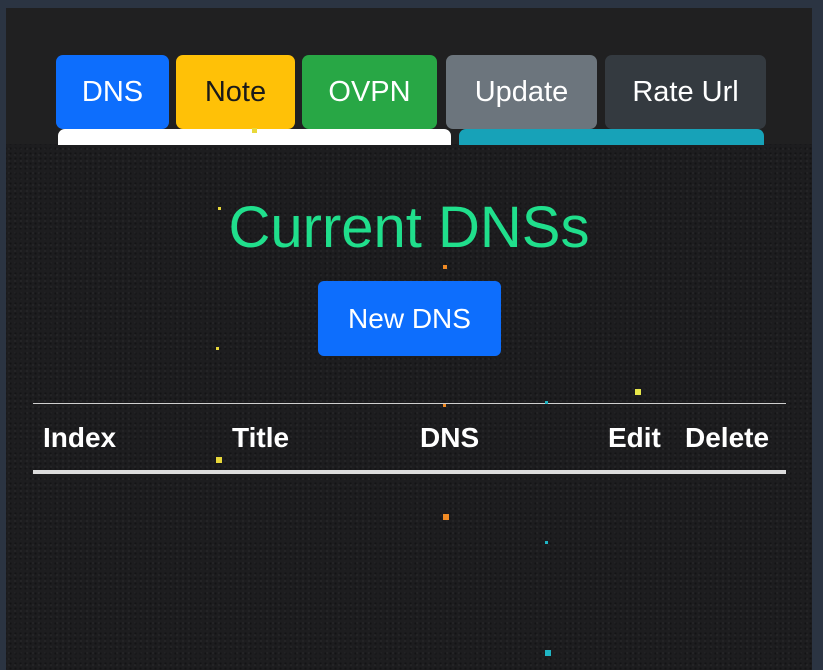 This screenshot has width=823, height=670. What do you see at coordinates (727, 437) in the screenshot?
I see `column-header-delete: Delete` at bounding box center [727, 437].